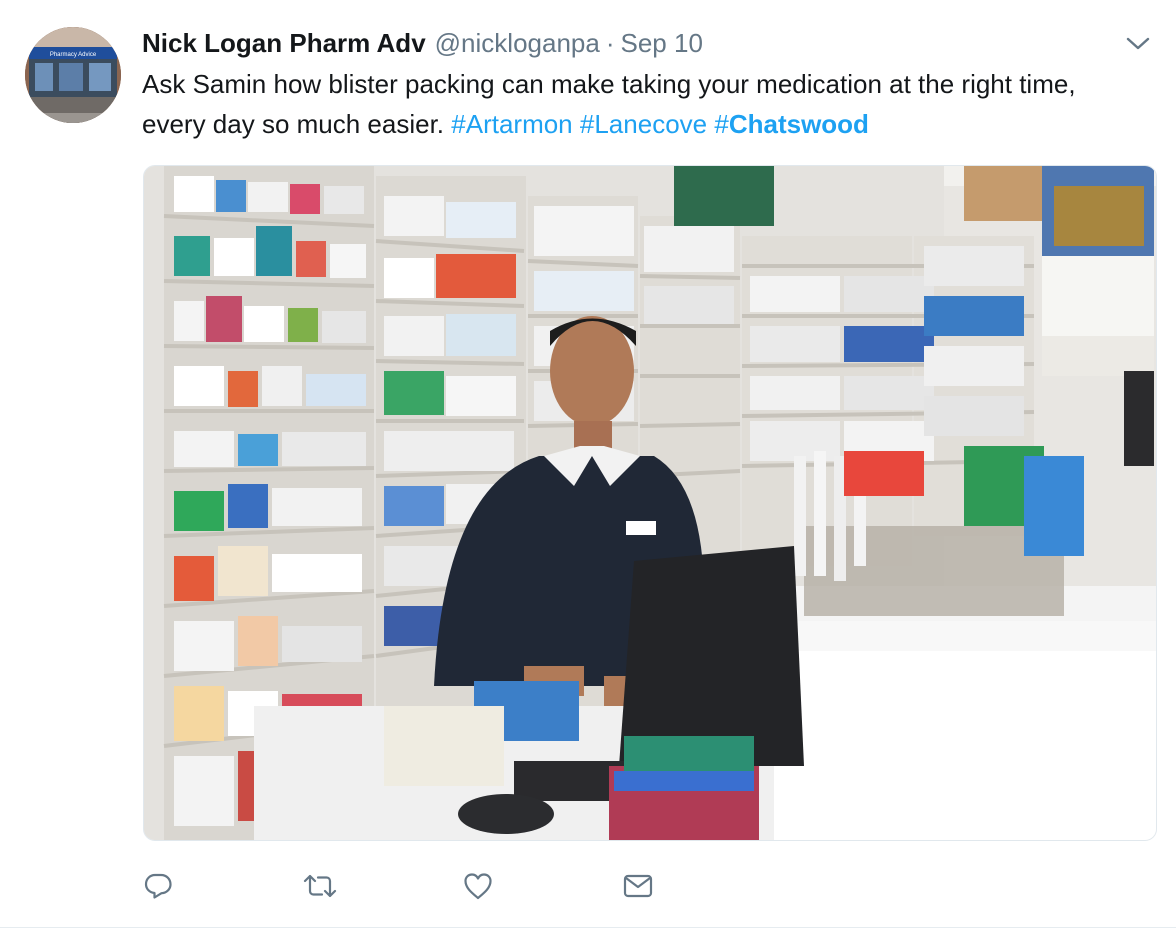 The width and height of the screenshot is (1176, 928). What do you see at coordinates (284, 43) in the screenshot?
I see `display-name: Nick Logan Pharm Adv` at bounding box center [284, 43].